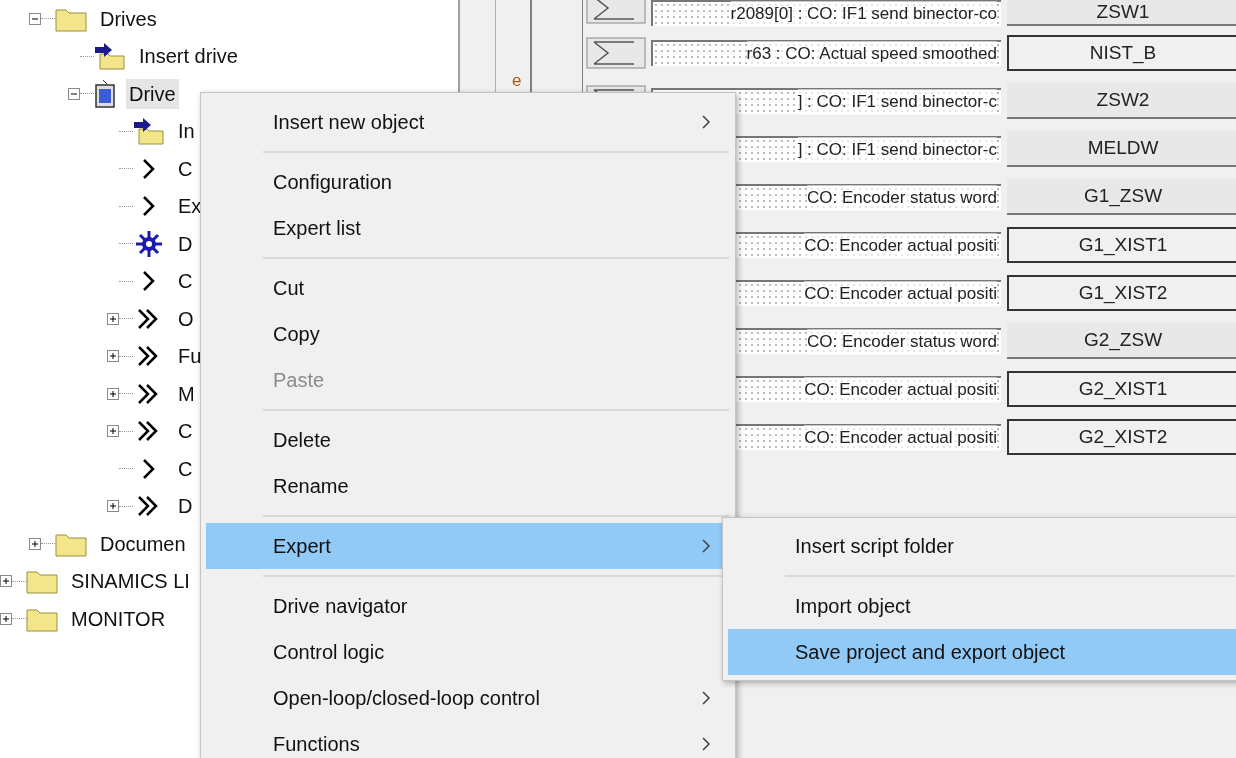 This screenshot has height=758, width=1236. Describe the element at coordinates (1121, 197) in the screenshot. I see `signal-button: G1_ZSW` at that location.